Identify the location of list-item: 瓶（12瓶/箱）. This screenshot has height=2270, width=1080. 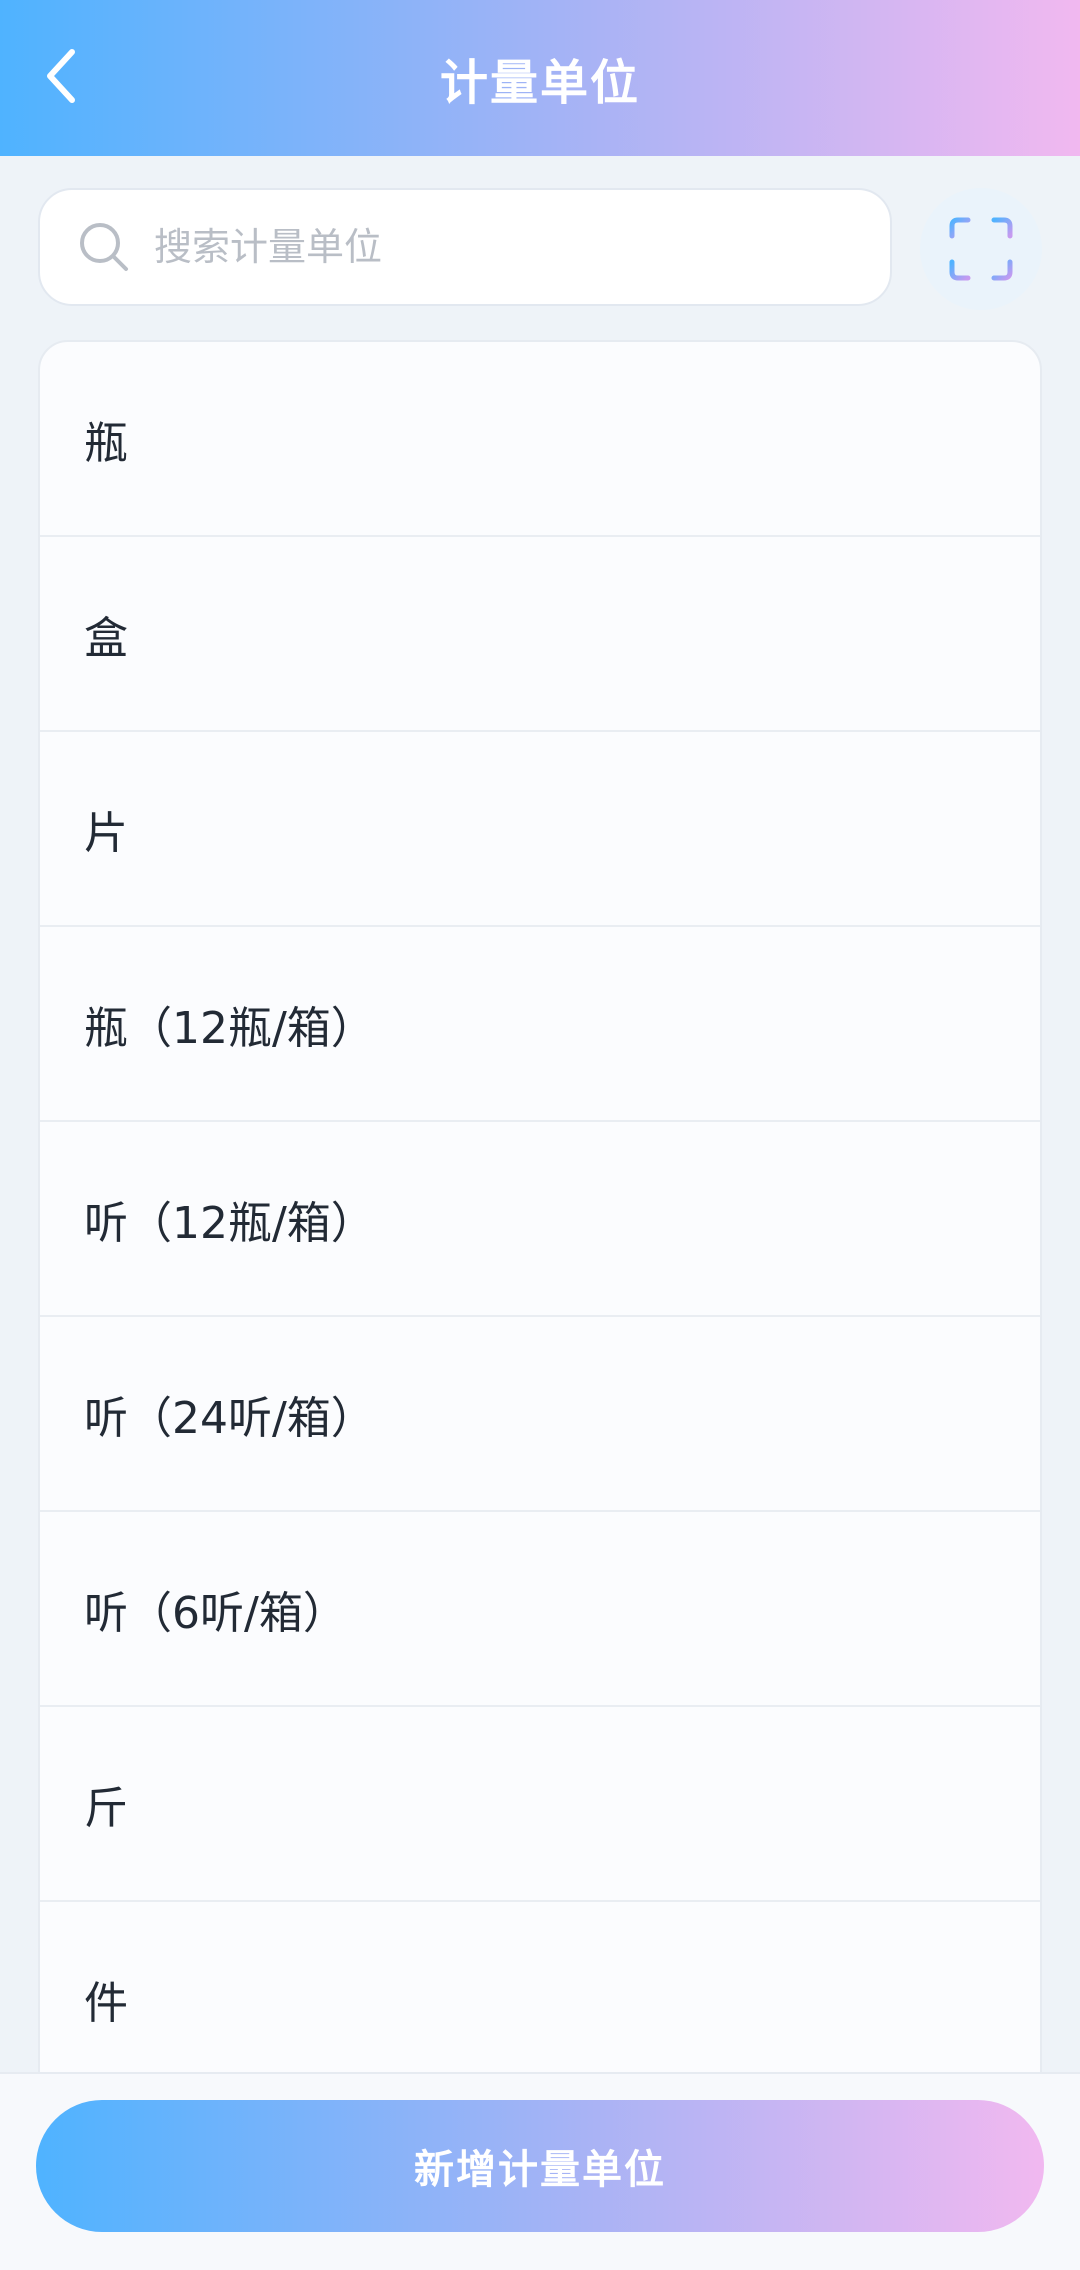
(540, 1024).